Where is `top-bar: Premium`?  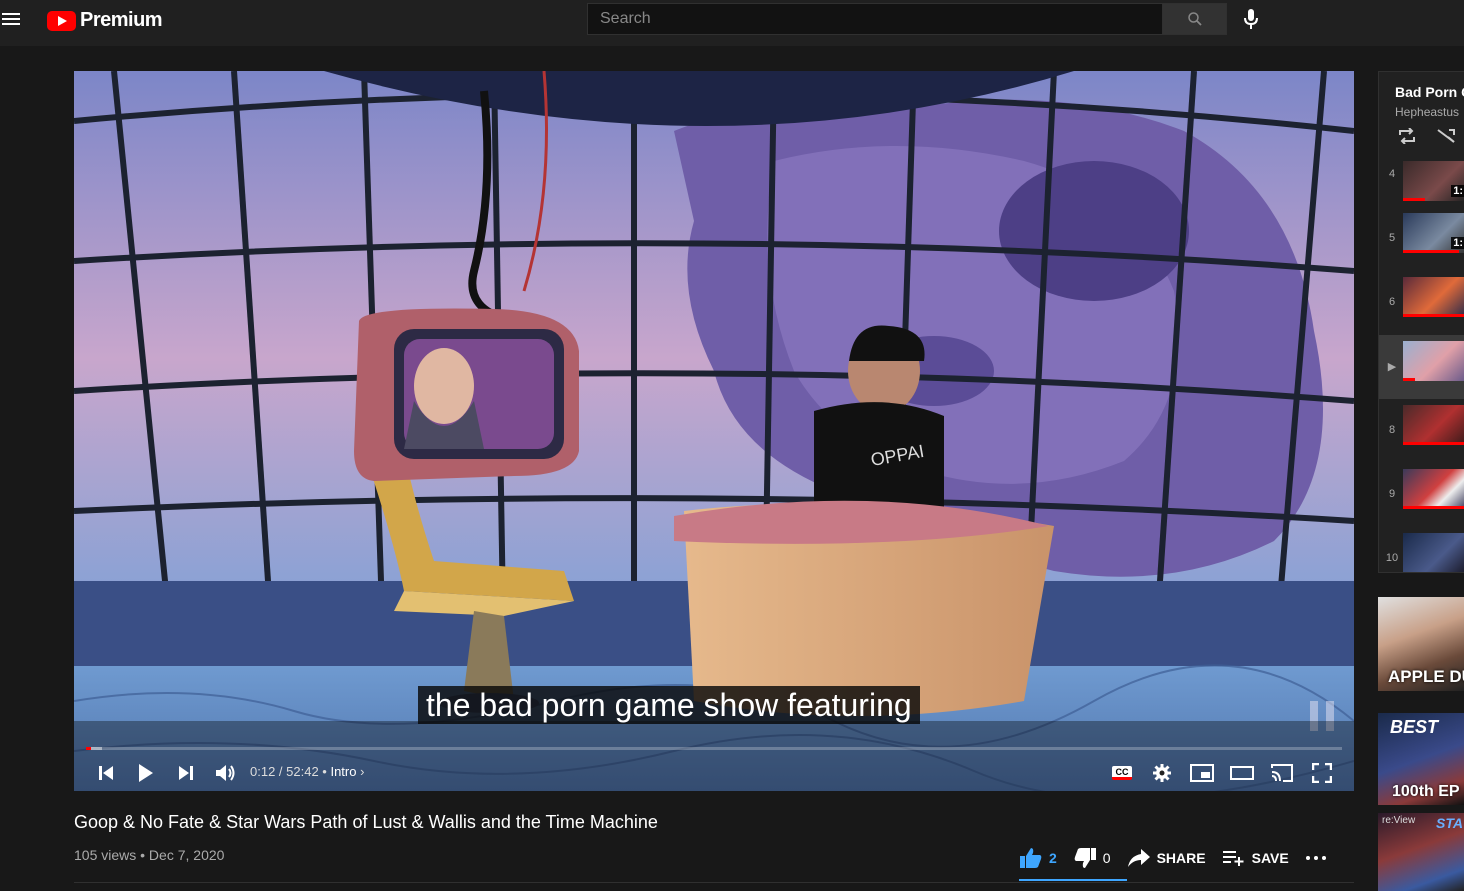 top-bar: Premium is located at coordinates (732, 23).